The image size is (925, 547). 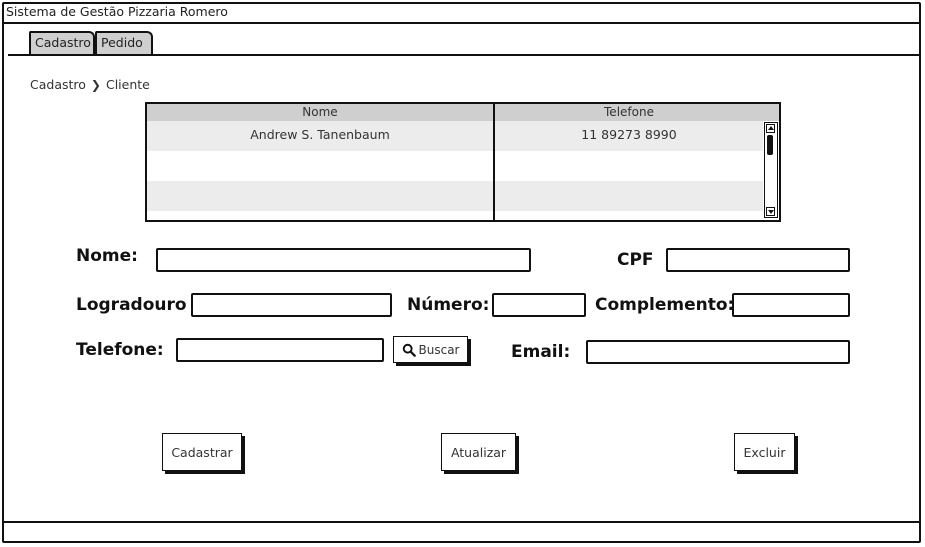 I want to click on numero-label: Número:, so click(x=448, y=305).